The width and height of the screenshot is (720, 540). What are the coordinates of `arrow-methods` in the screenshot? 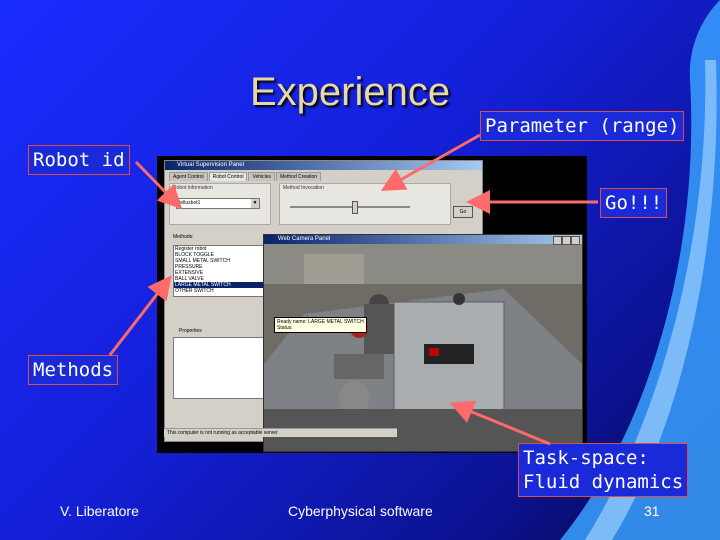 It's located at (140, 315).